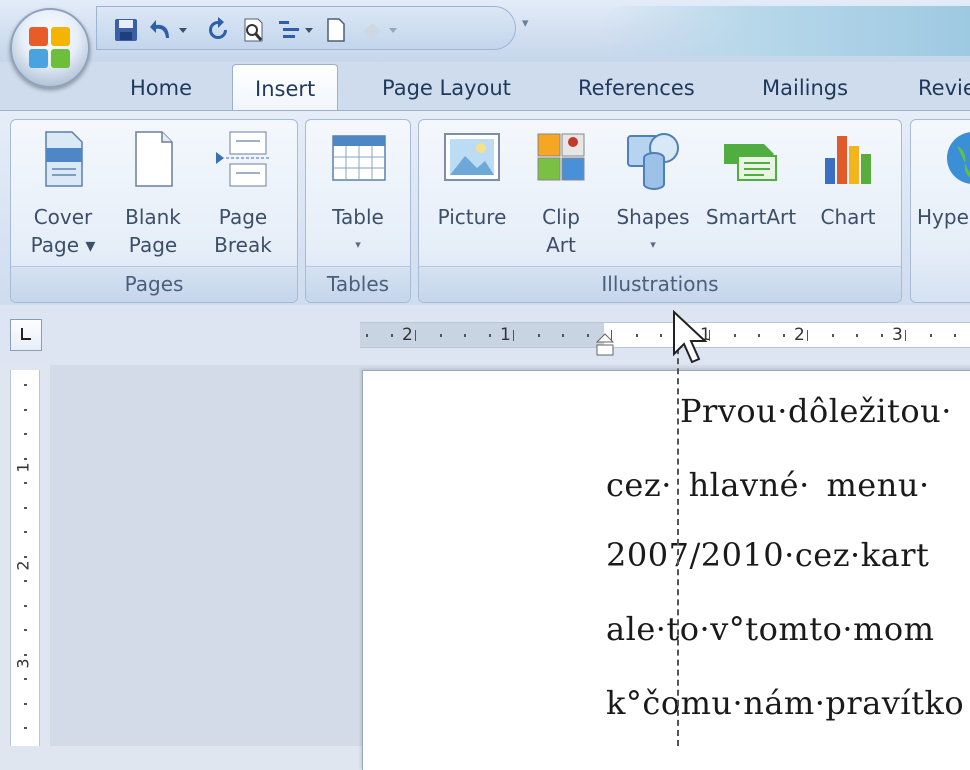 This screenshot has width=970, height=770. Describe the element at coordinates (636, 88) in the screenshot. I see `tab-references: References` at that location.